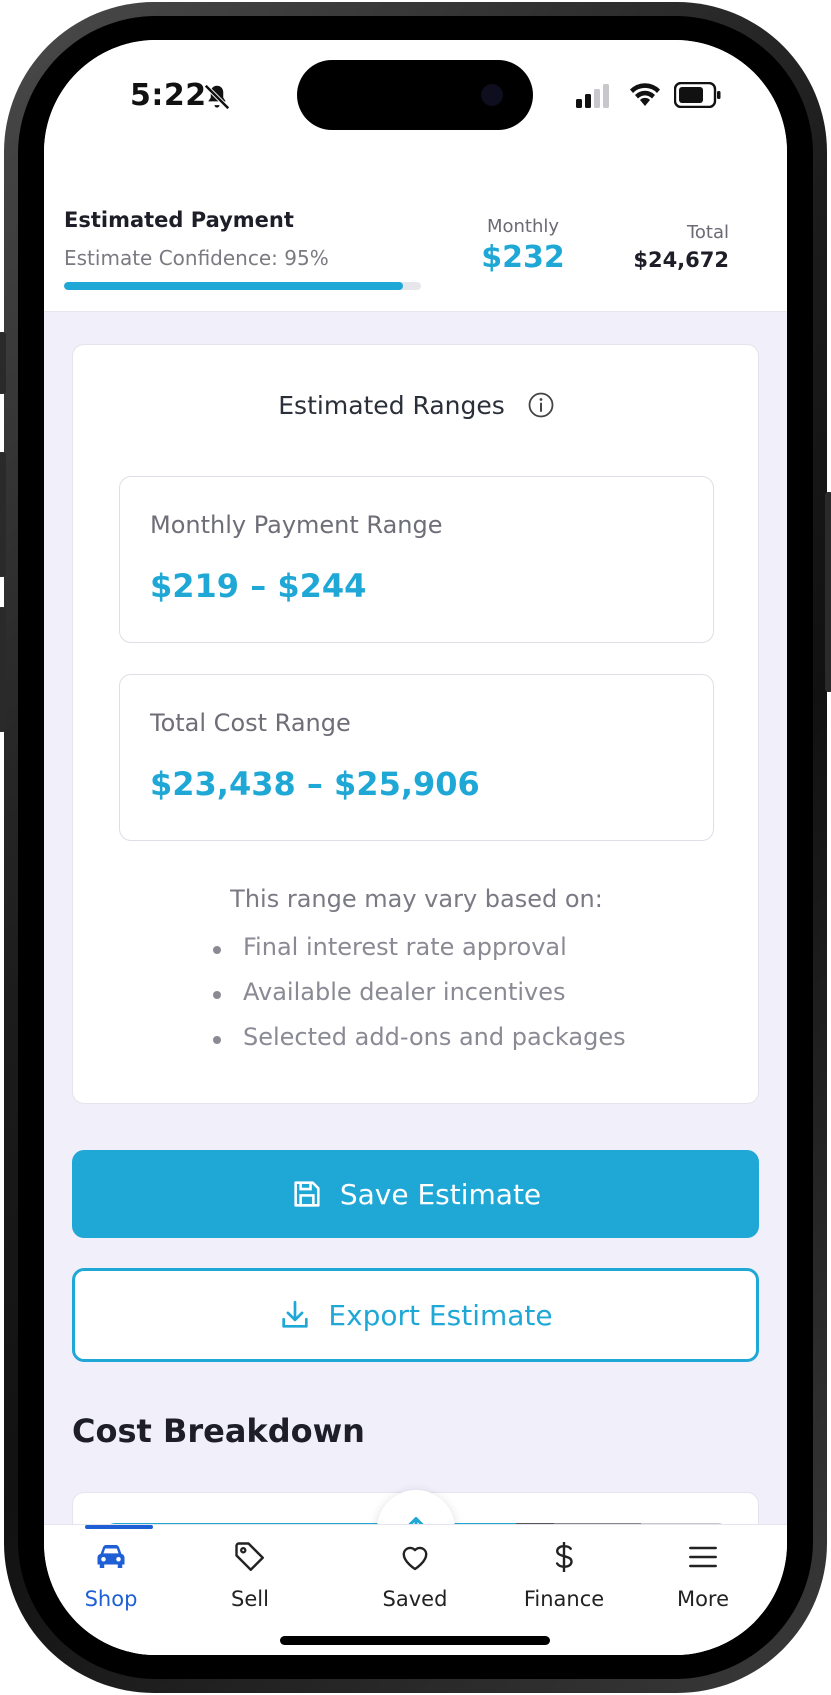  Describe the element at coordinates (111, 1575) in the screenshot. I see `nav-item-shop: Shop` at that location.